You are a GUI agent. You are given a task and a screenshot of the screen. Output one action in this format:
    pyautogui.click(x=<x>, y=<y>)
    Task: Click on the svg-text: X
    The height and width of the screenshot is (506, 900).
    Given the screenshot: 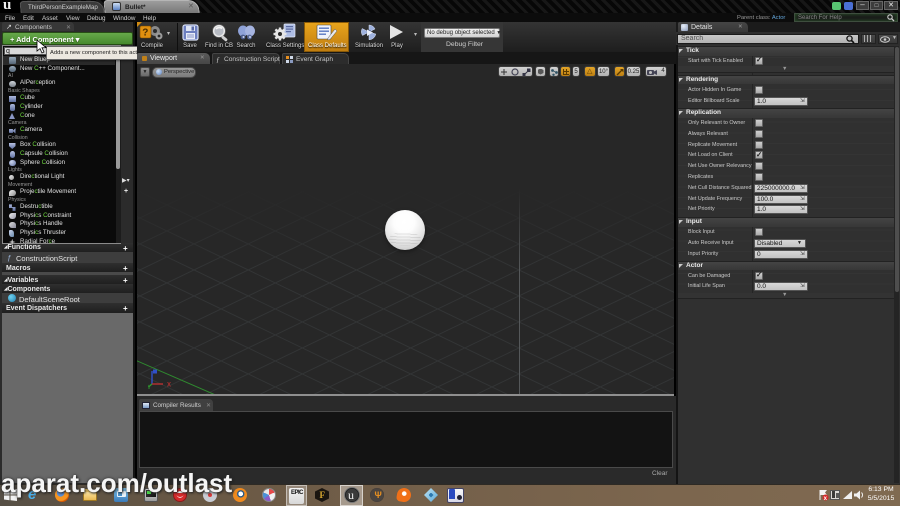 What is the action you would take?
    pyautogui.click(x=169, y=386)
    